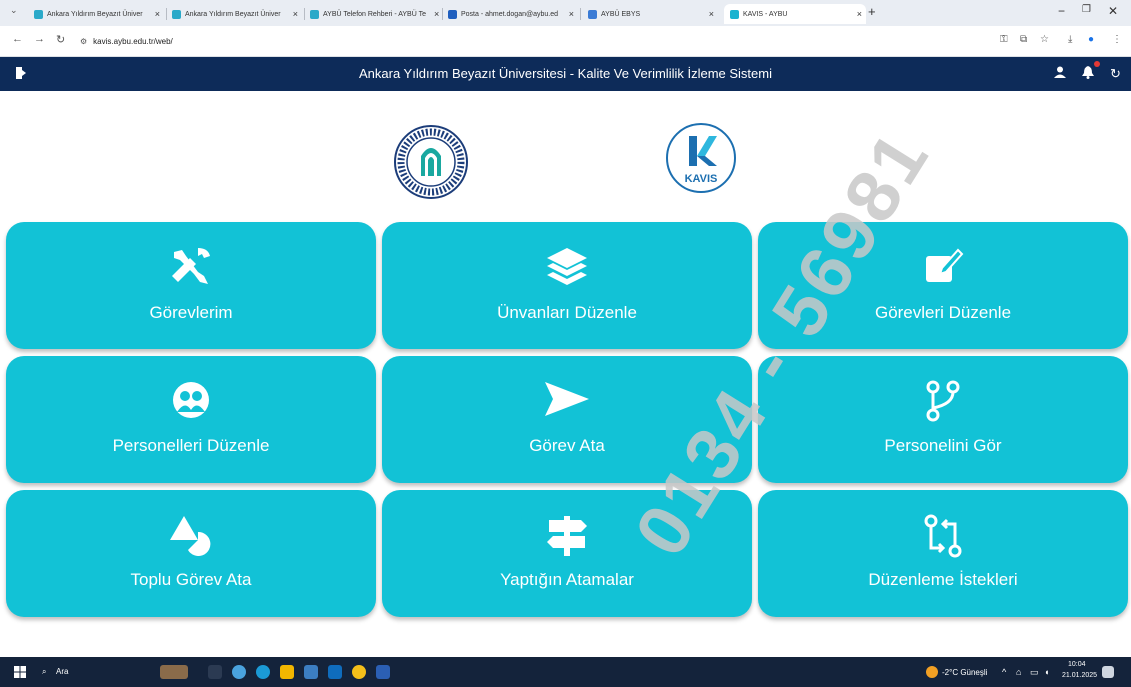  Describe the element at coordinates (44, 672) in the screenshot. I see `taskbar-search-icon: ⌕` at that location.